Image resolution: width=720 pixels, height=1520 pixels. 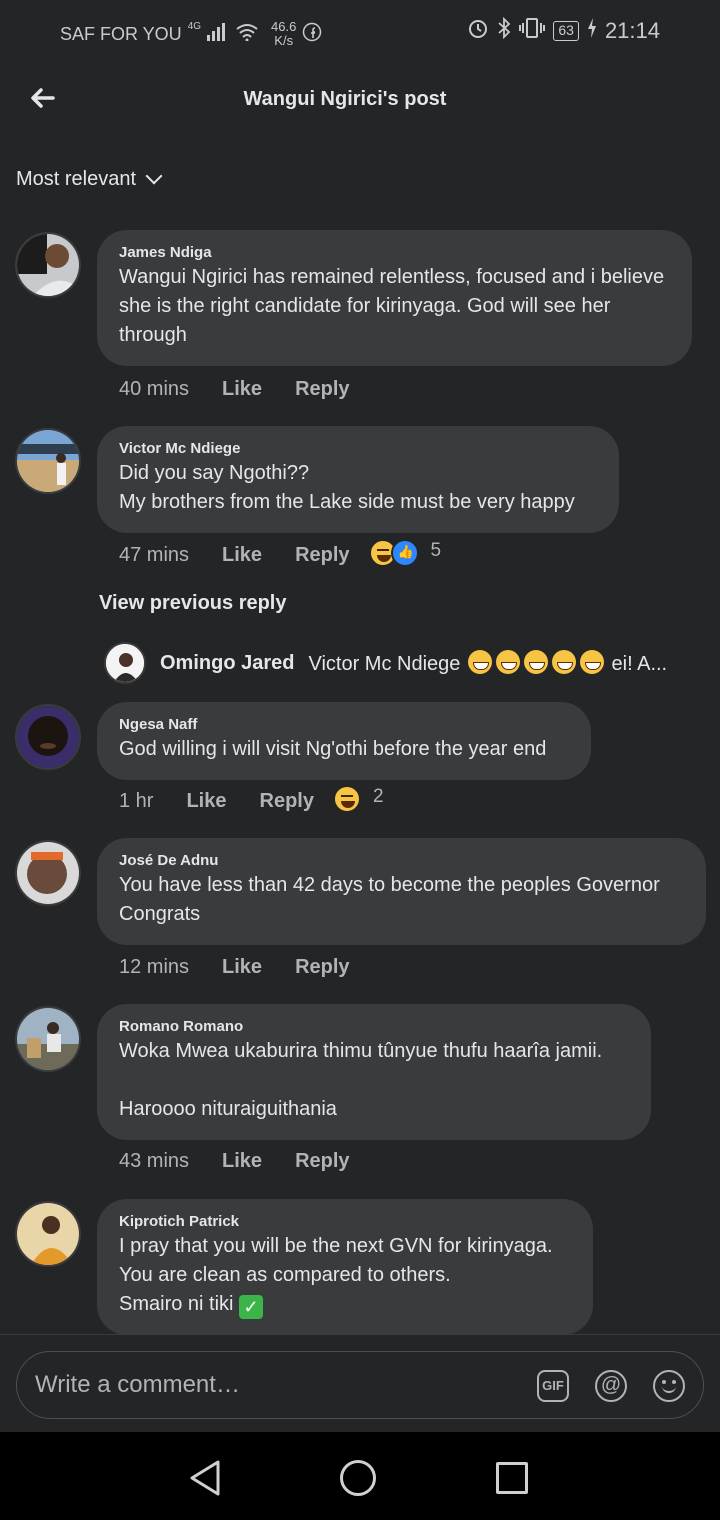 I want to click on reaction-count: 2, so click(x=378, y=796).